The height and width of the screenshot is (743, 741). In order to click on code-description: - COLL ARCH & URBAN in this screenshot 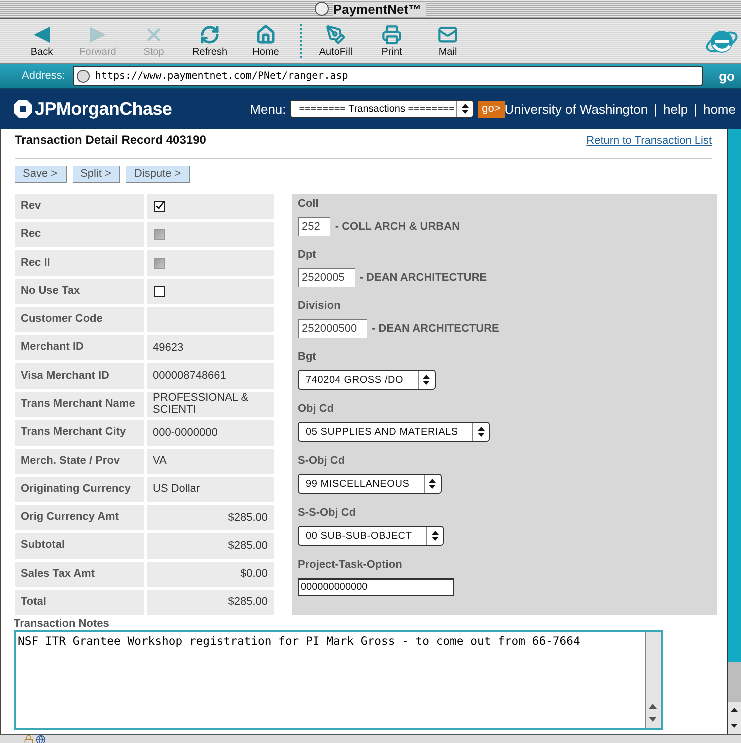, I will do `click(397, 226)`.